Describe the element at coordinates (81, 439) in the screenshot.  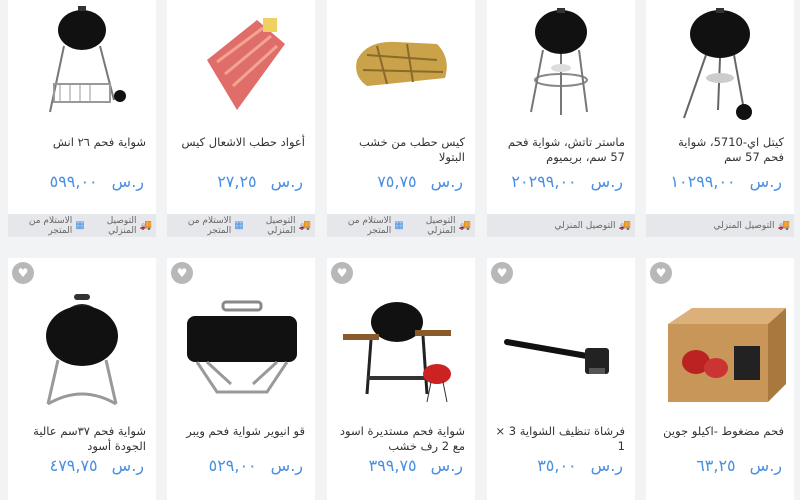
I see `product-title: شواية فحم ٣٧سم عالية الجودة أسود` at that location.